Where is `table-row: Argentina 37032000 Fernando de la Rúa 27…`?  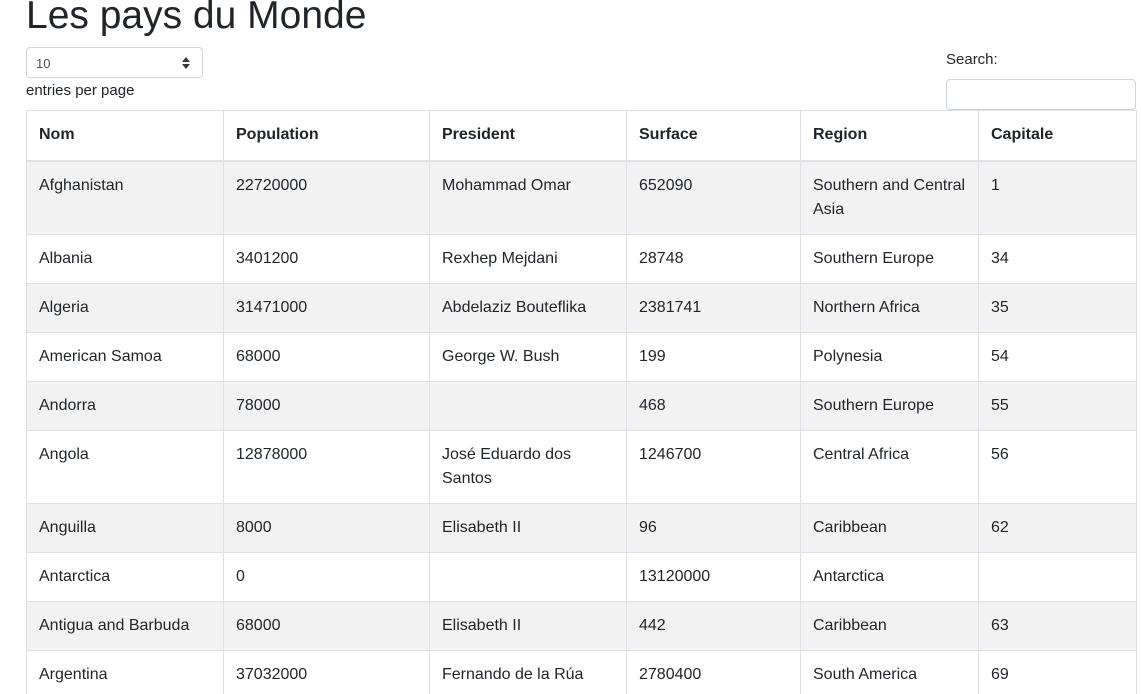
table-row: Argentina 37032000 Fernando de la Rúa 27… is located at coordinates (581, 671).